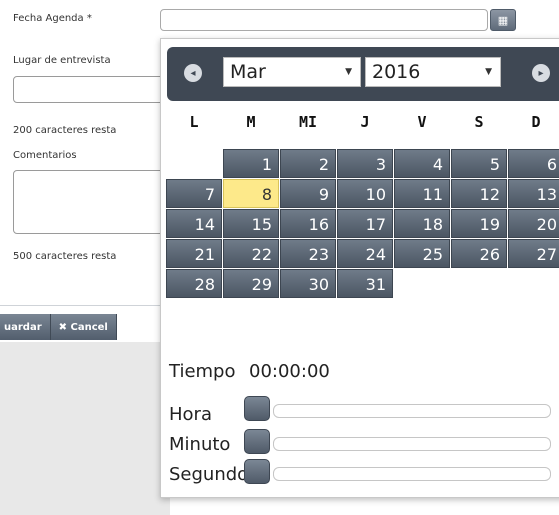 The width and height of the screenshot is (559, 515). I want to click on calendar-day: 14, so click(194, 223).